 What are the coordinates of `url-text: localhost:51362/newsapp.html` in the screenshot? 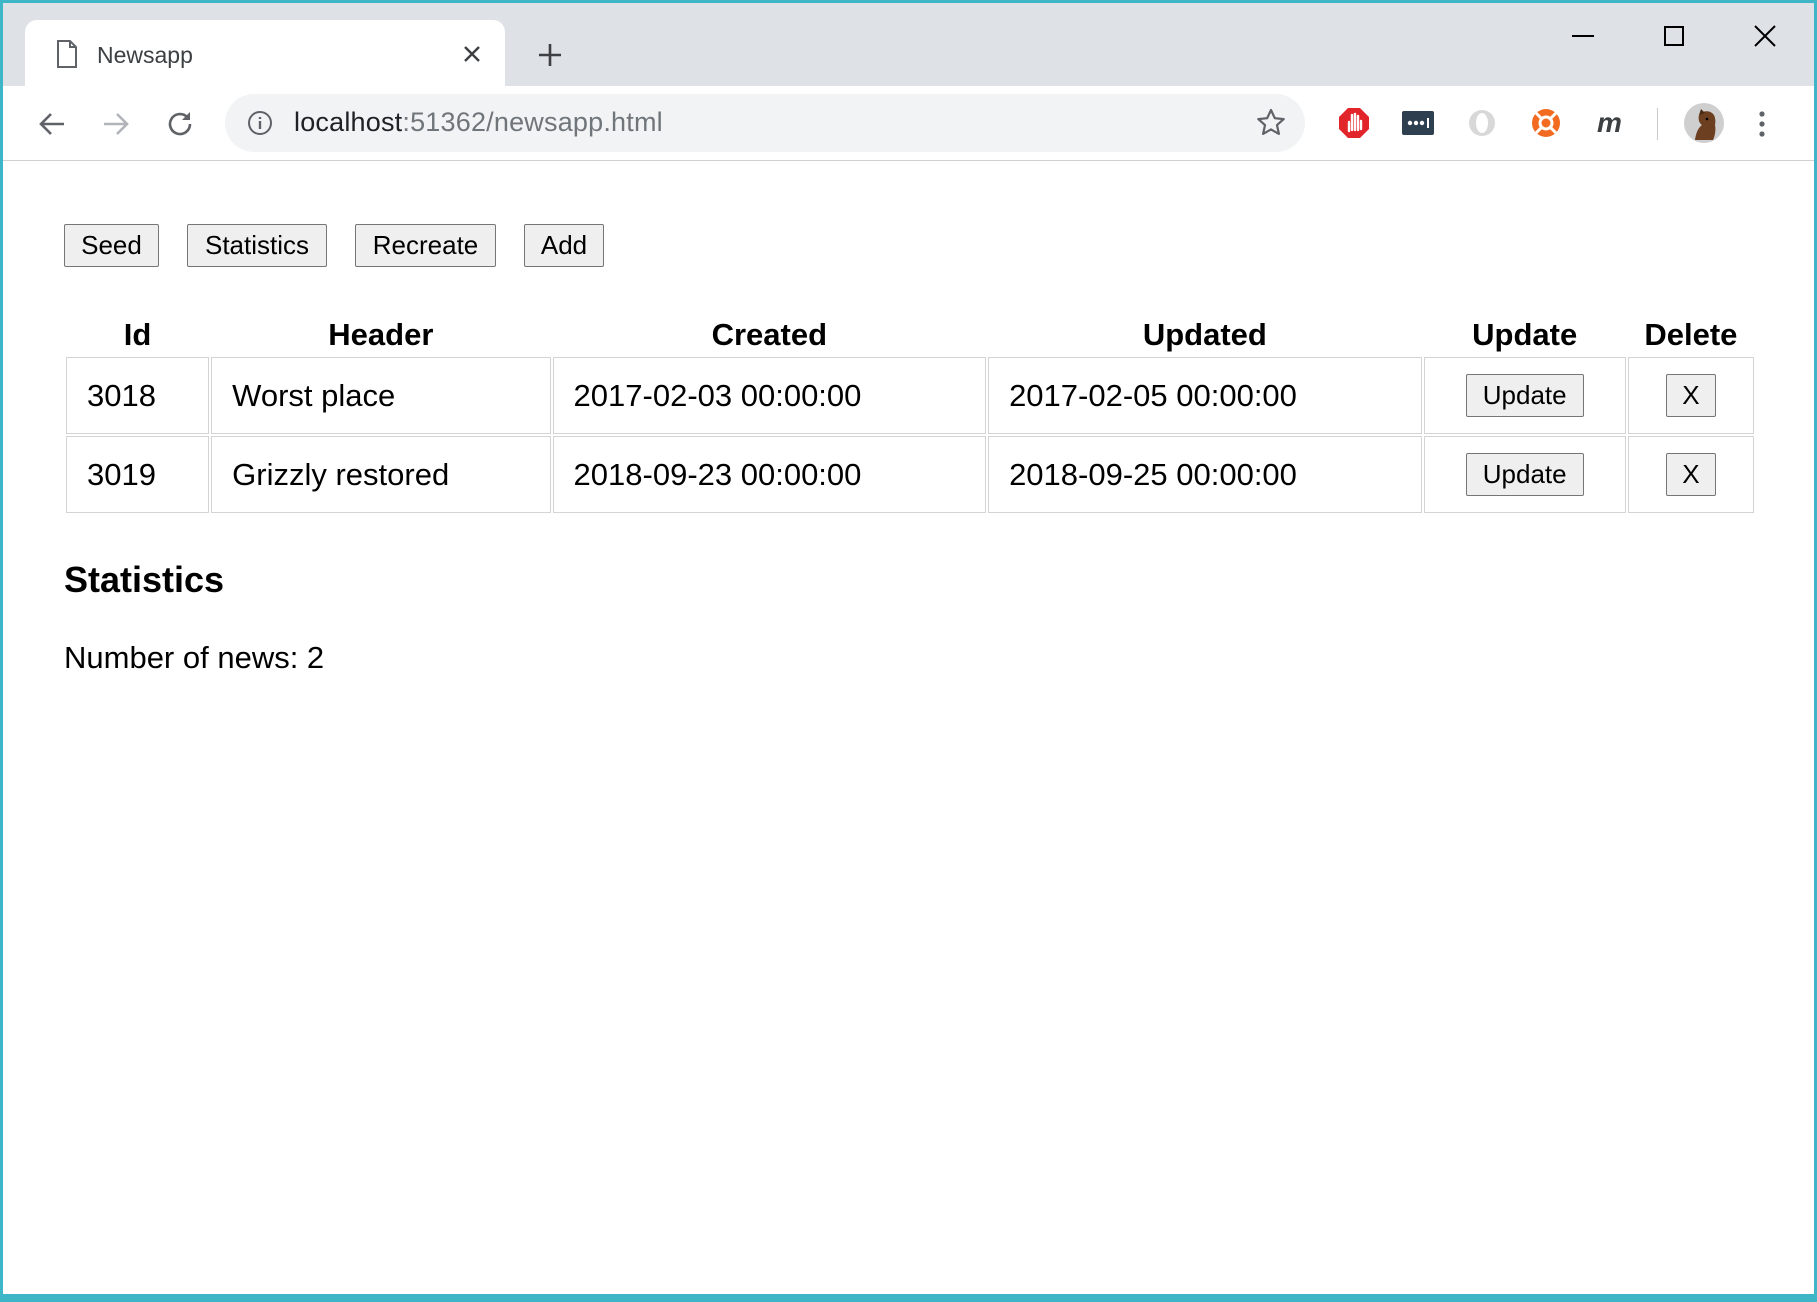 It's located at (478, 122).